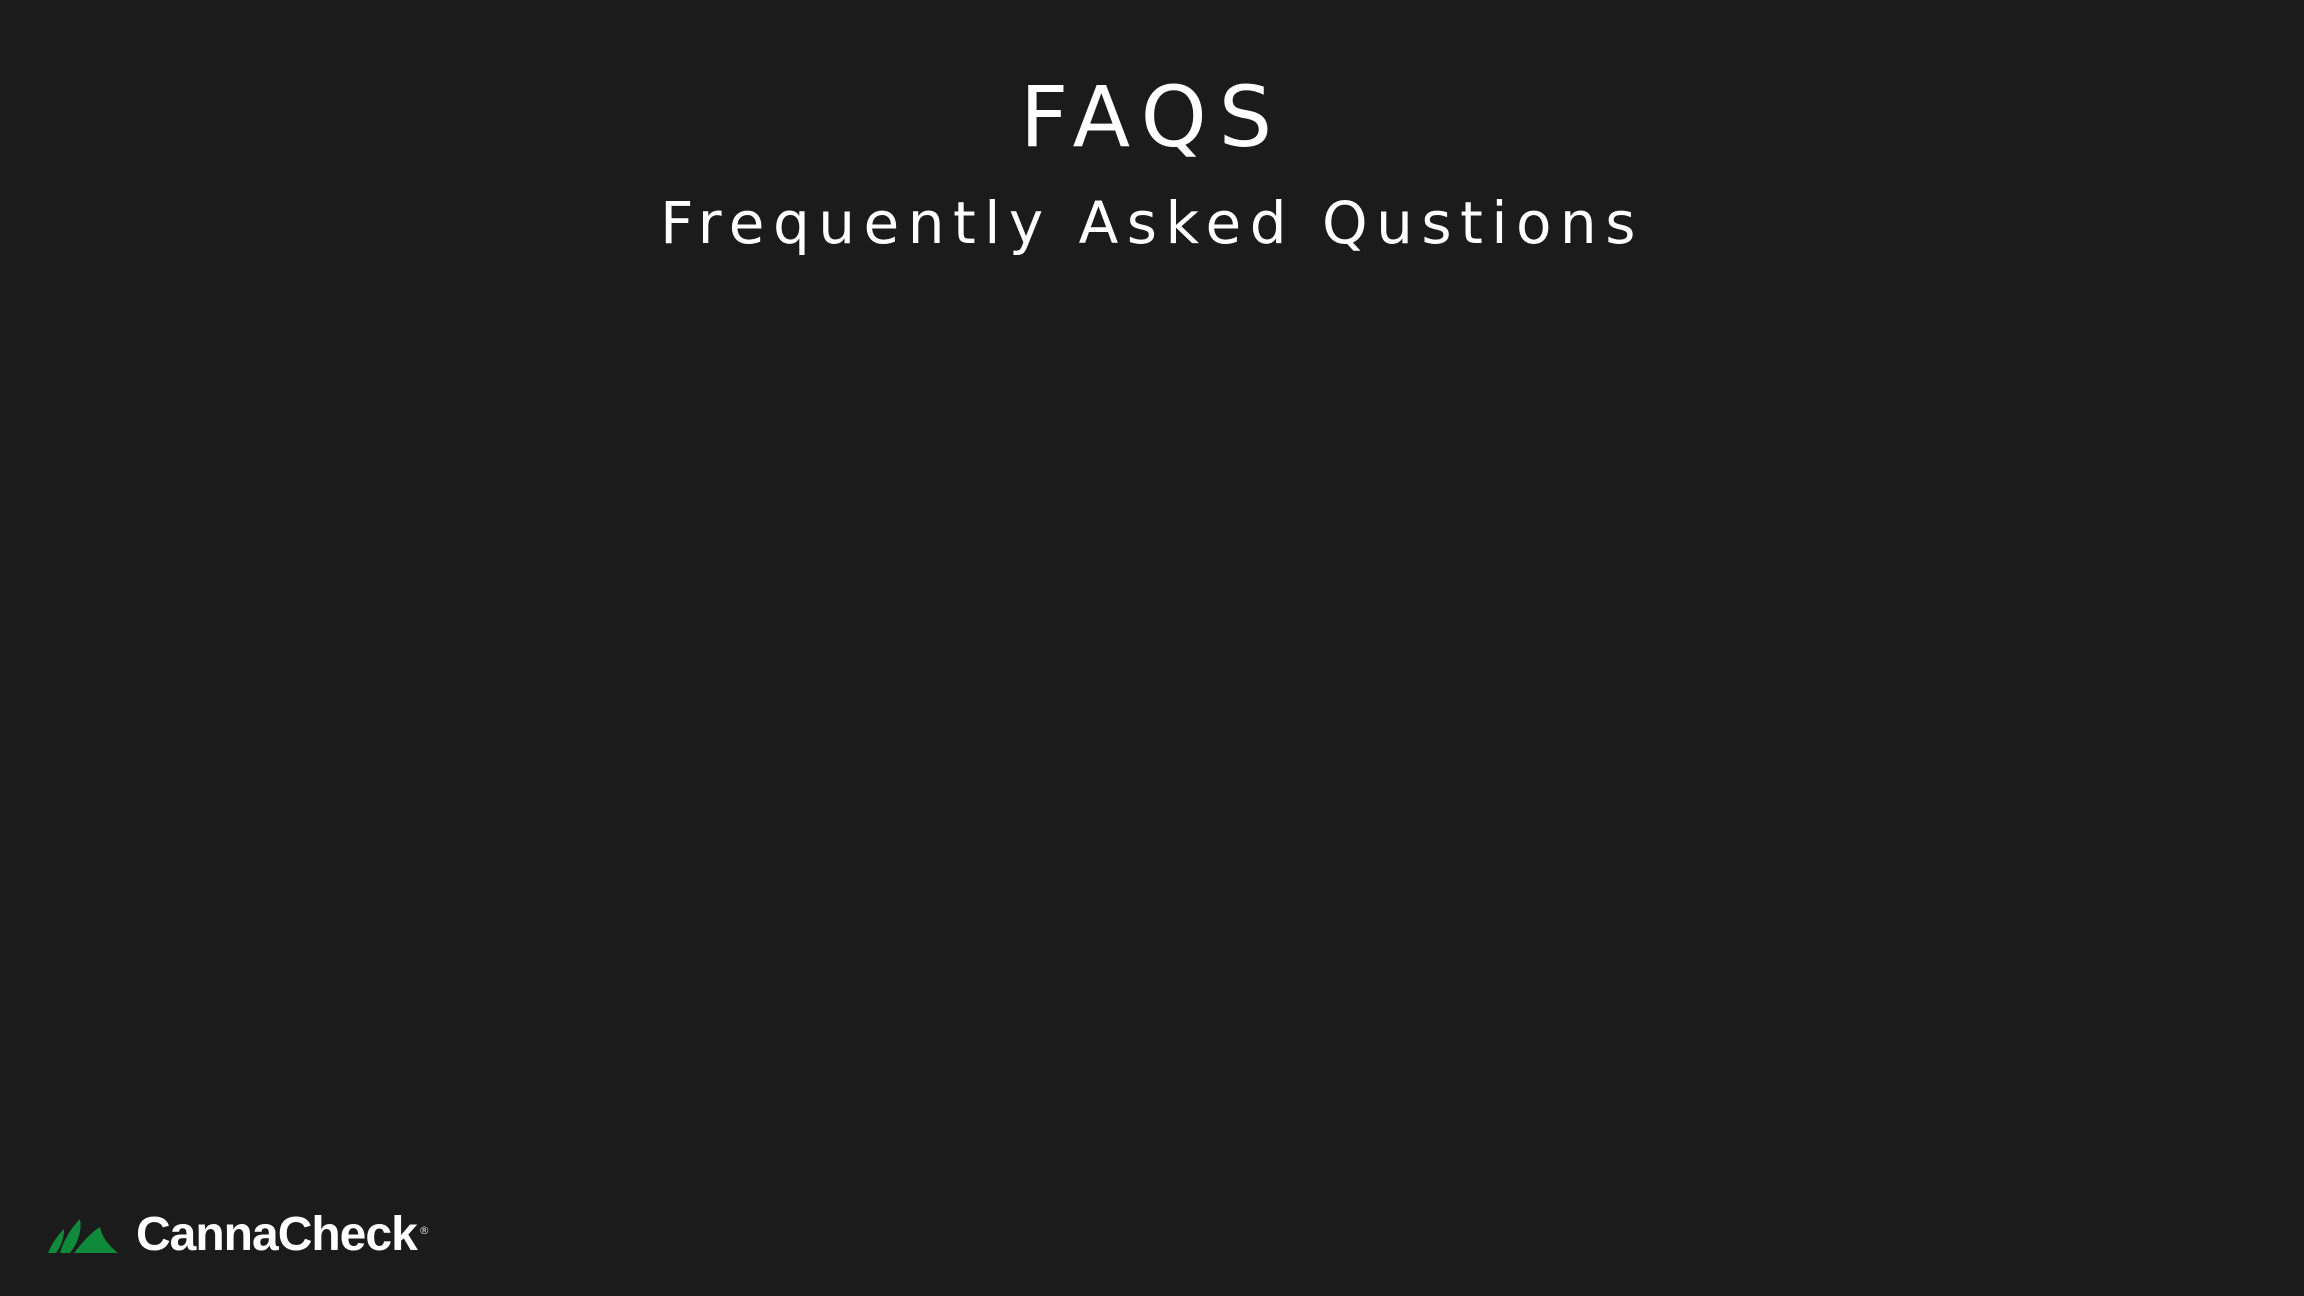 This screenshot has height=1296, width=2304. What do you see at coordinates (1152, 117) in the screenshot?
I see `page-title: FAQS` at bounding box center [1152, 117].